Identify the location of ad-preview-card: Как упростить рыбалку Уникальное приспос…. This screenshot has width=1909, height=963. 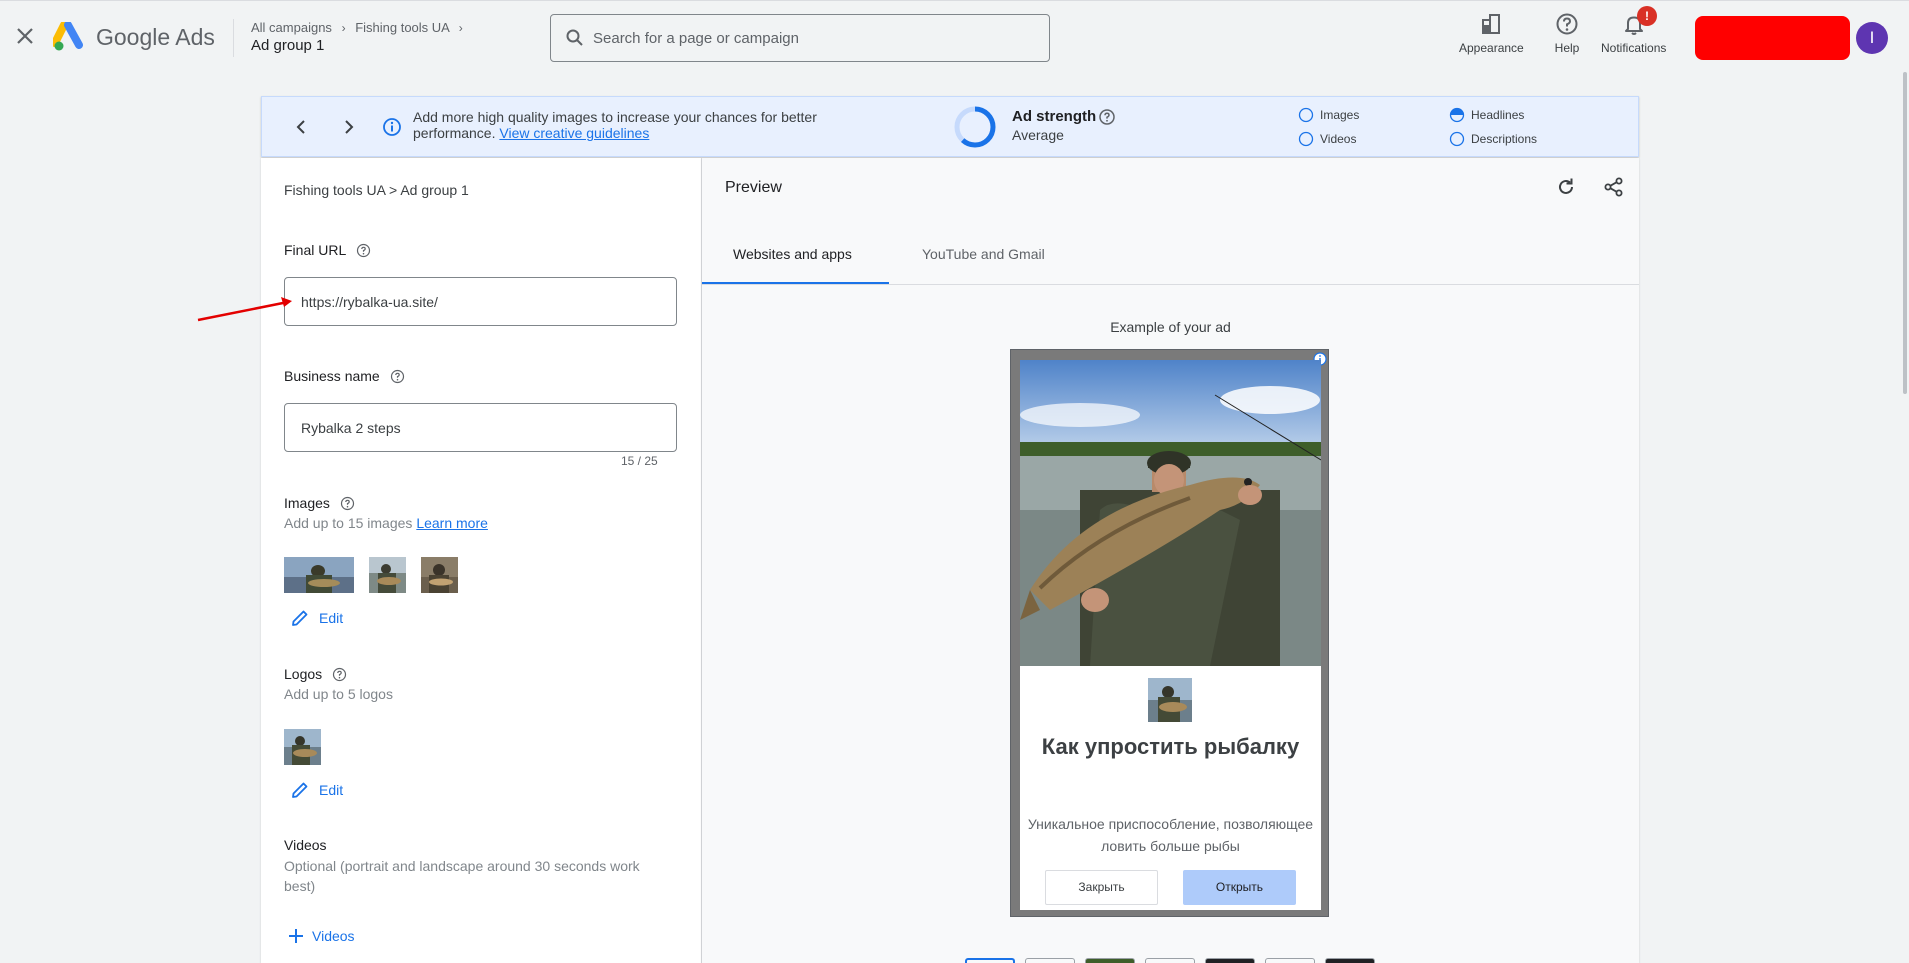
(1169, 633).